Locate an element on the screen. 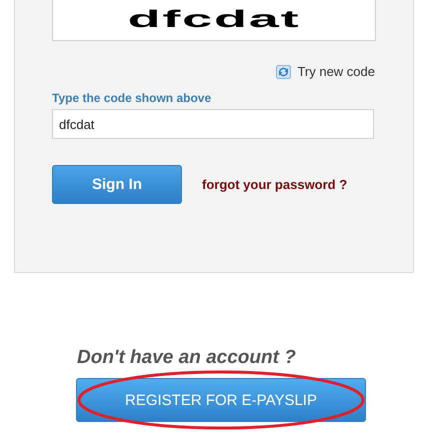 The height and width of the screenshot is (441, 428). code-input-field: dfcdat is located at coordinates (213, 124).